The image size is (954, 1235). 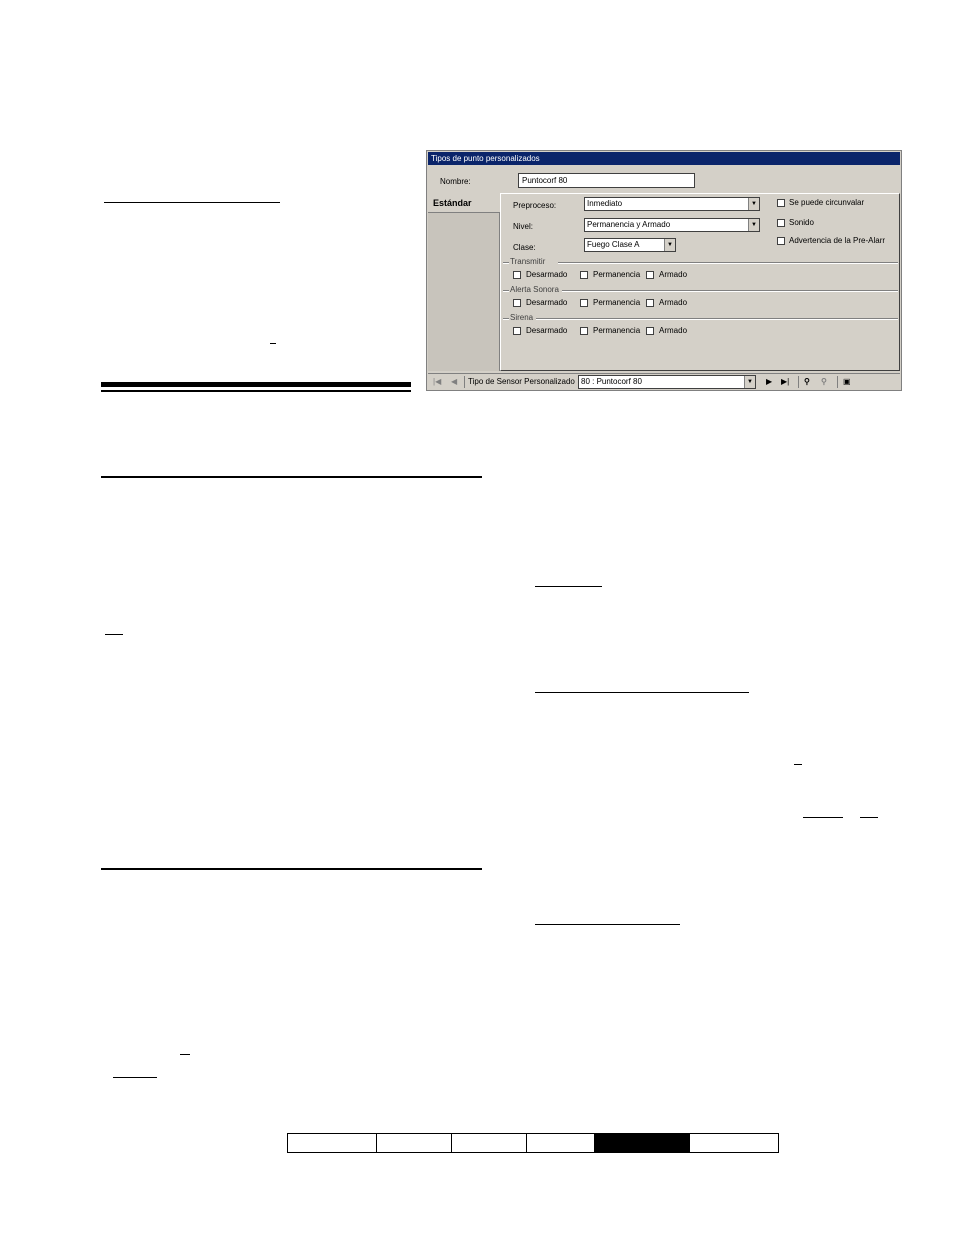 I want to click on section-thick-rule, so click(x=256, y=384).